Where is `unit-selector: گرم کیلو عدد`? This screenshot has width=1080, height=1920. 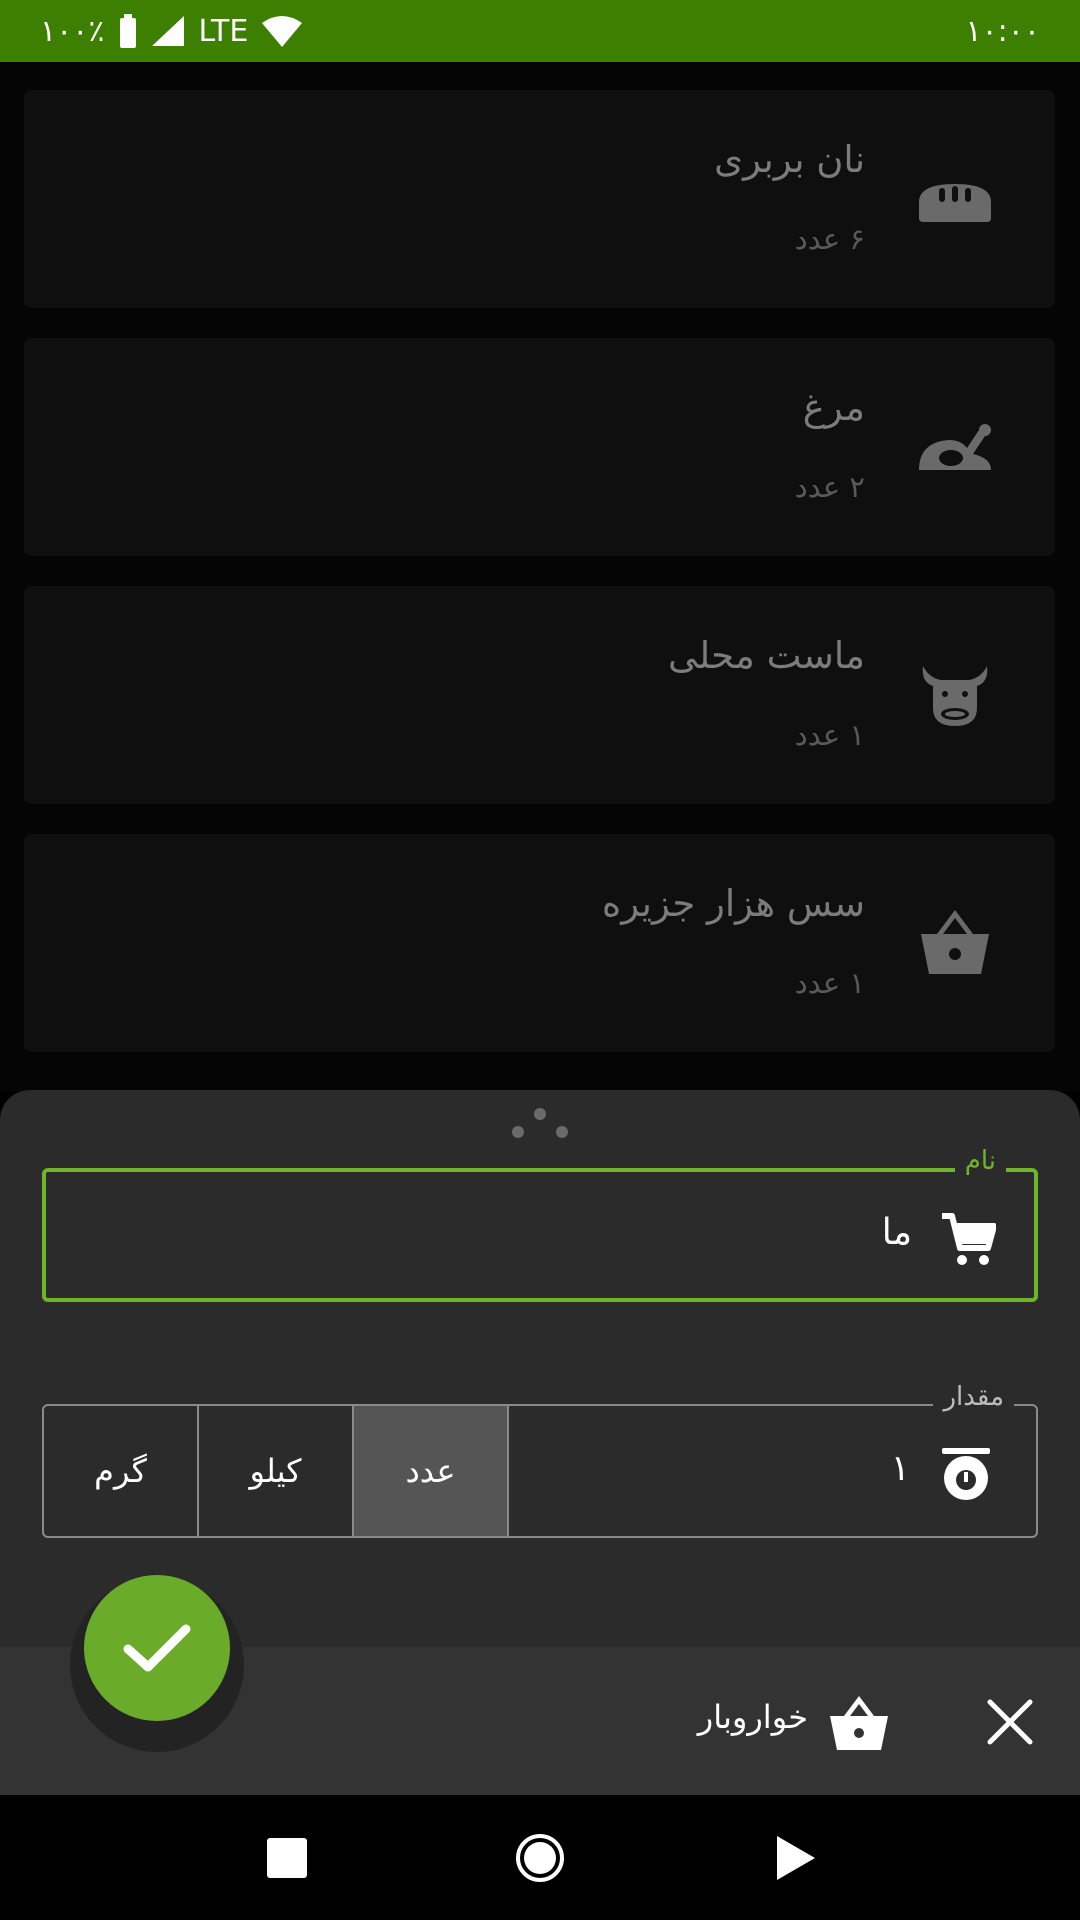
unit-selector: گرم کیلو عدد is located at coordinates (276, 1471).